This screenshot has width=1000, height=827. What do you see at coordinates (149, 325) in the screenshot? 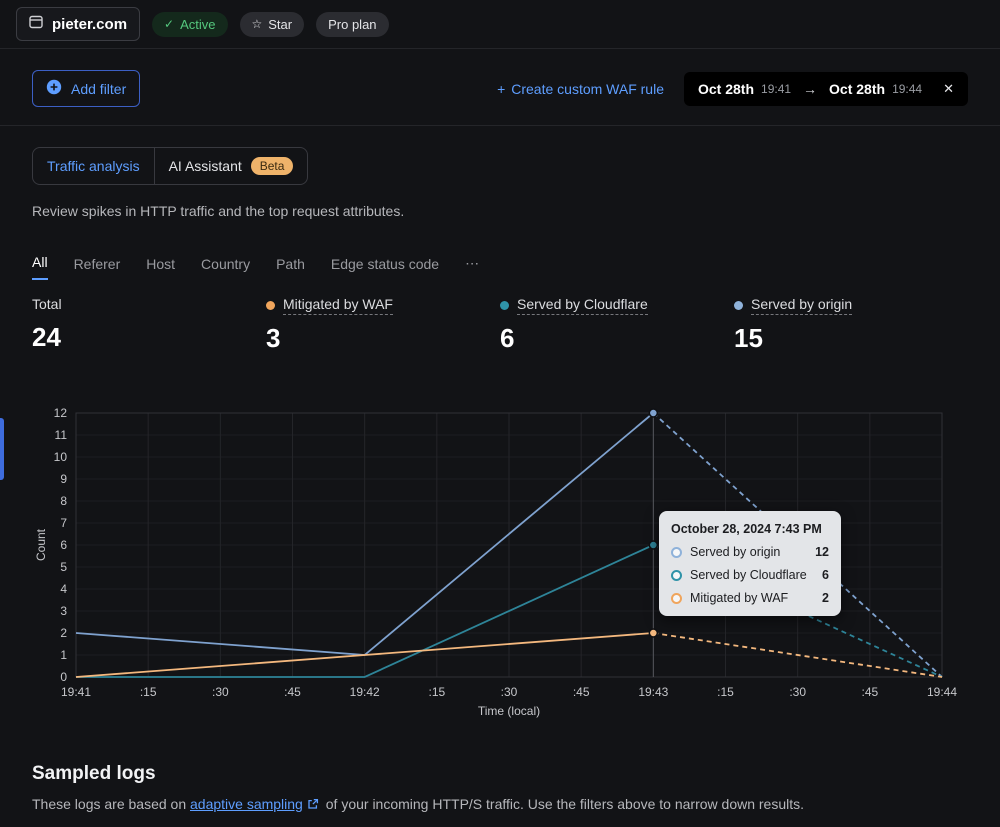
I see `stat-total: Total 24` at bounding box center [149, 325].